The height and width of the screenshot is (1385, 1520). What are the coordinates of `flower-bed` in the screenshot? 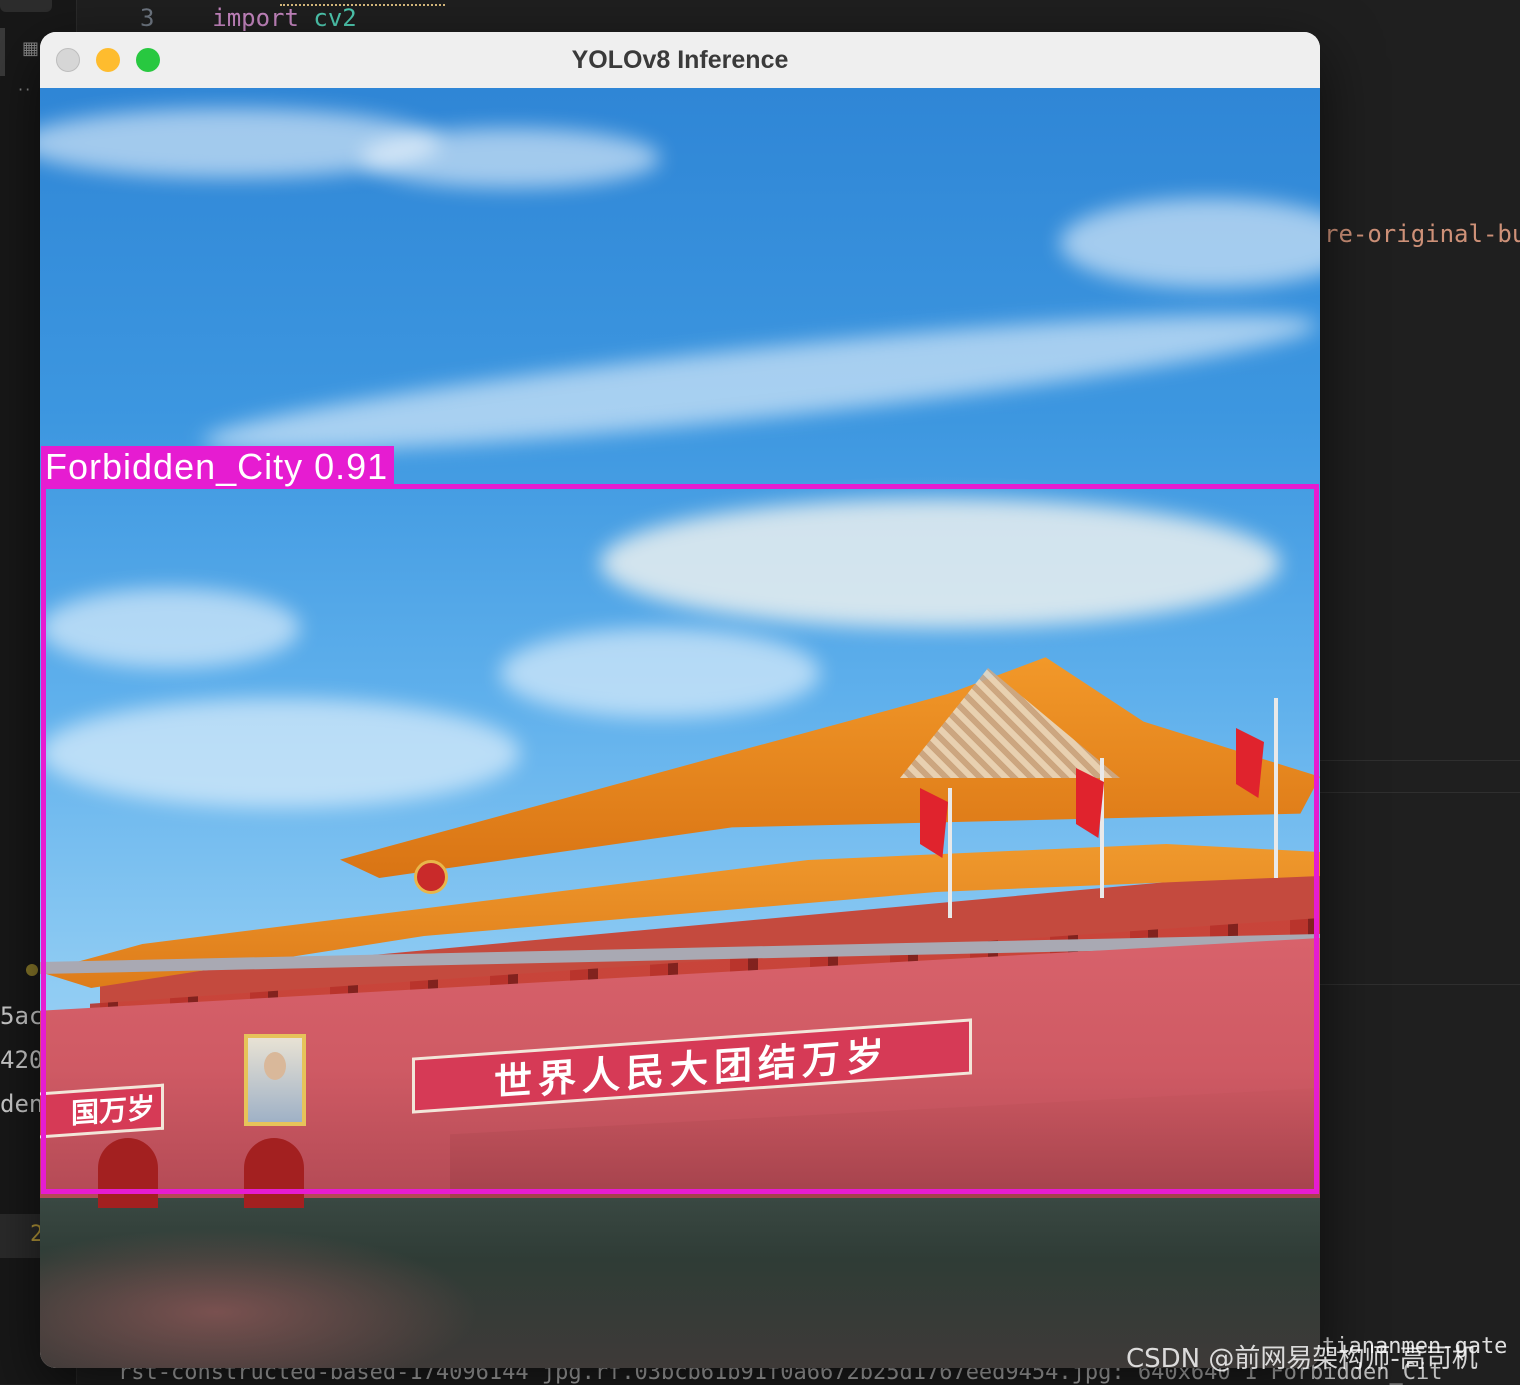 It's located at (260, 1298).